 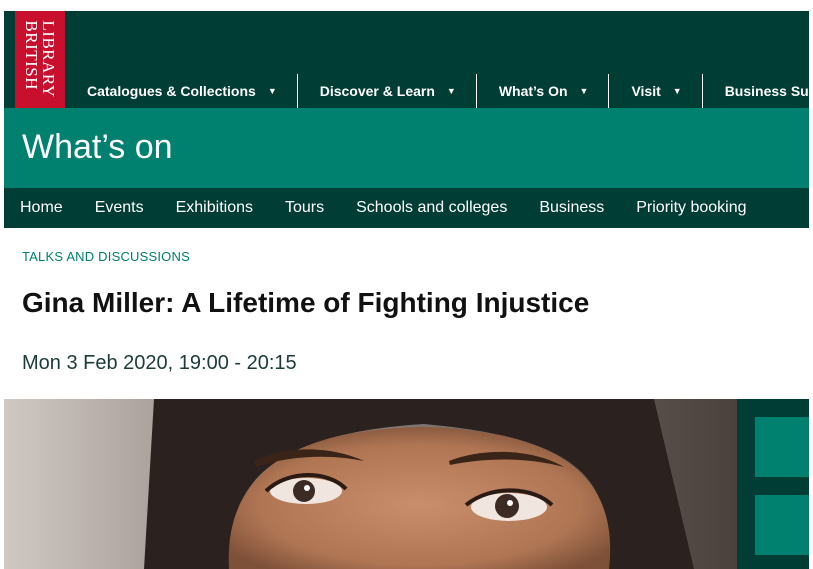 I want to click on nav-business-support: Business Supp, so click(x=756, y=91).